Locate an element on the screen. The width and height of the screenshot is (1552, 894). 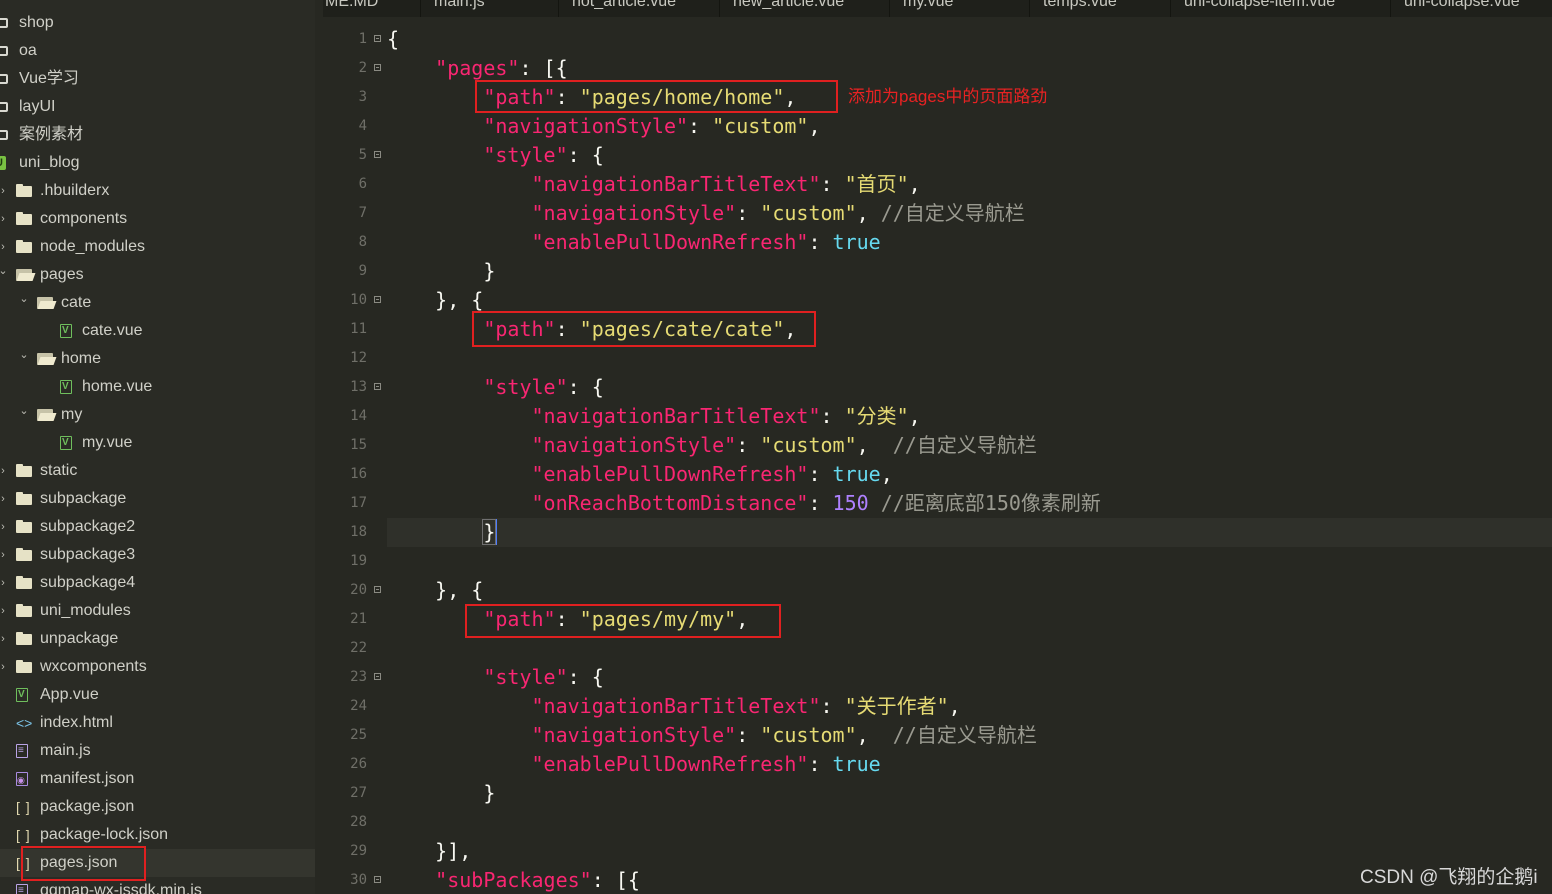
tree-item: my.vue is located at coordinates (157, 443).